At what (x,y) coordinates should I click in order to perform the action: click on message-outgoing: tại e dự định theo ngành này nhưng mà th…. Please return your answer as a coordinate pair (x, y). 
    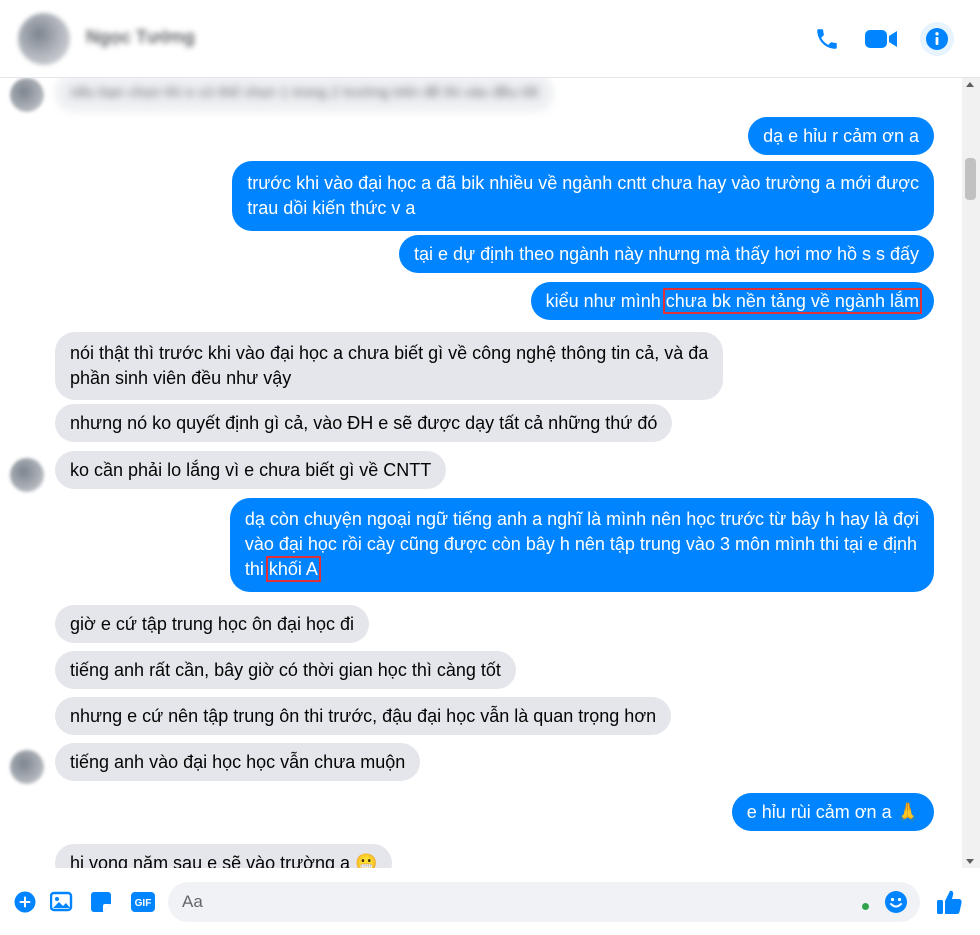
    Looking at the image, I should click on (666, 254).